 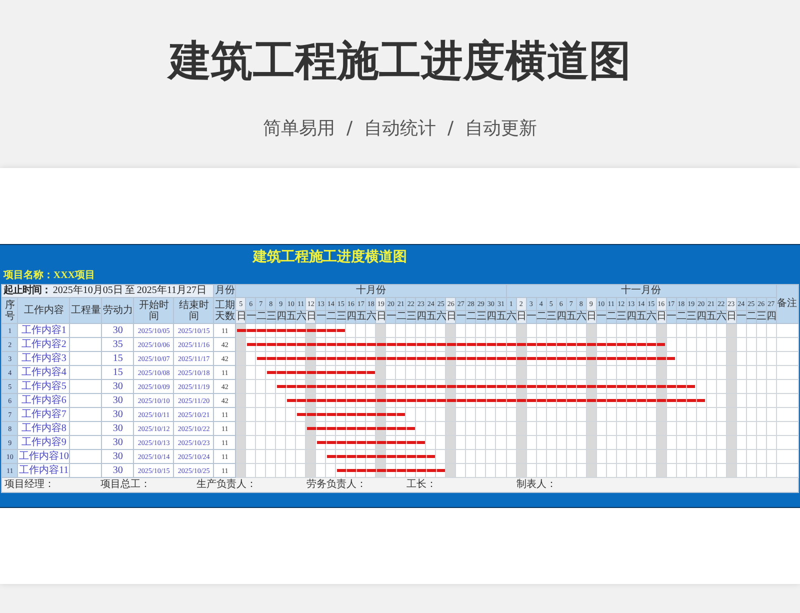 What do you see at coordinates (44, 457) in the screenshot?
I see `table-cell: 工作内容10` at bounding box center [44, 457].